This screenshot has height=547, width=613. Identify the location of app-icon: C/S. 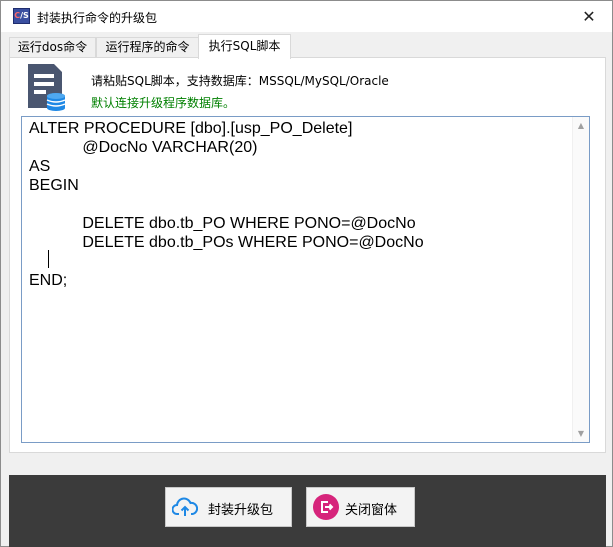
(21, 16).